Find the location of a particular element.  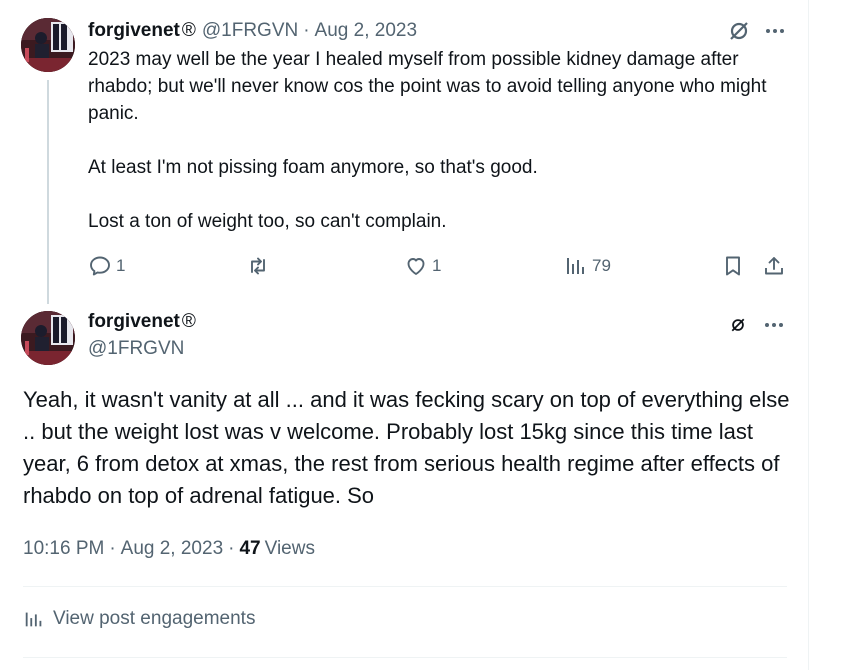

retweet-button is located at coordinates (260, 266).